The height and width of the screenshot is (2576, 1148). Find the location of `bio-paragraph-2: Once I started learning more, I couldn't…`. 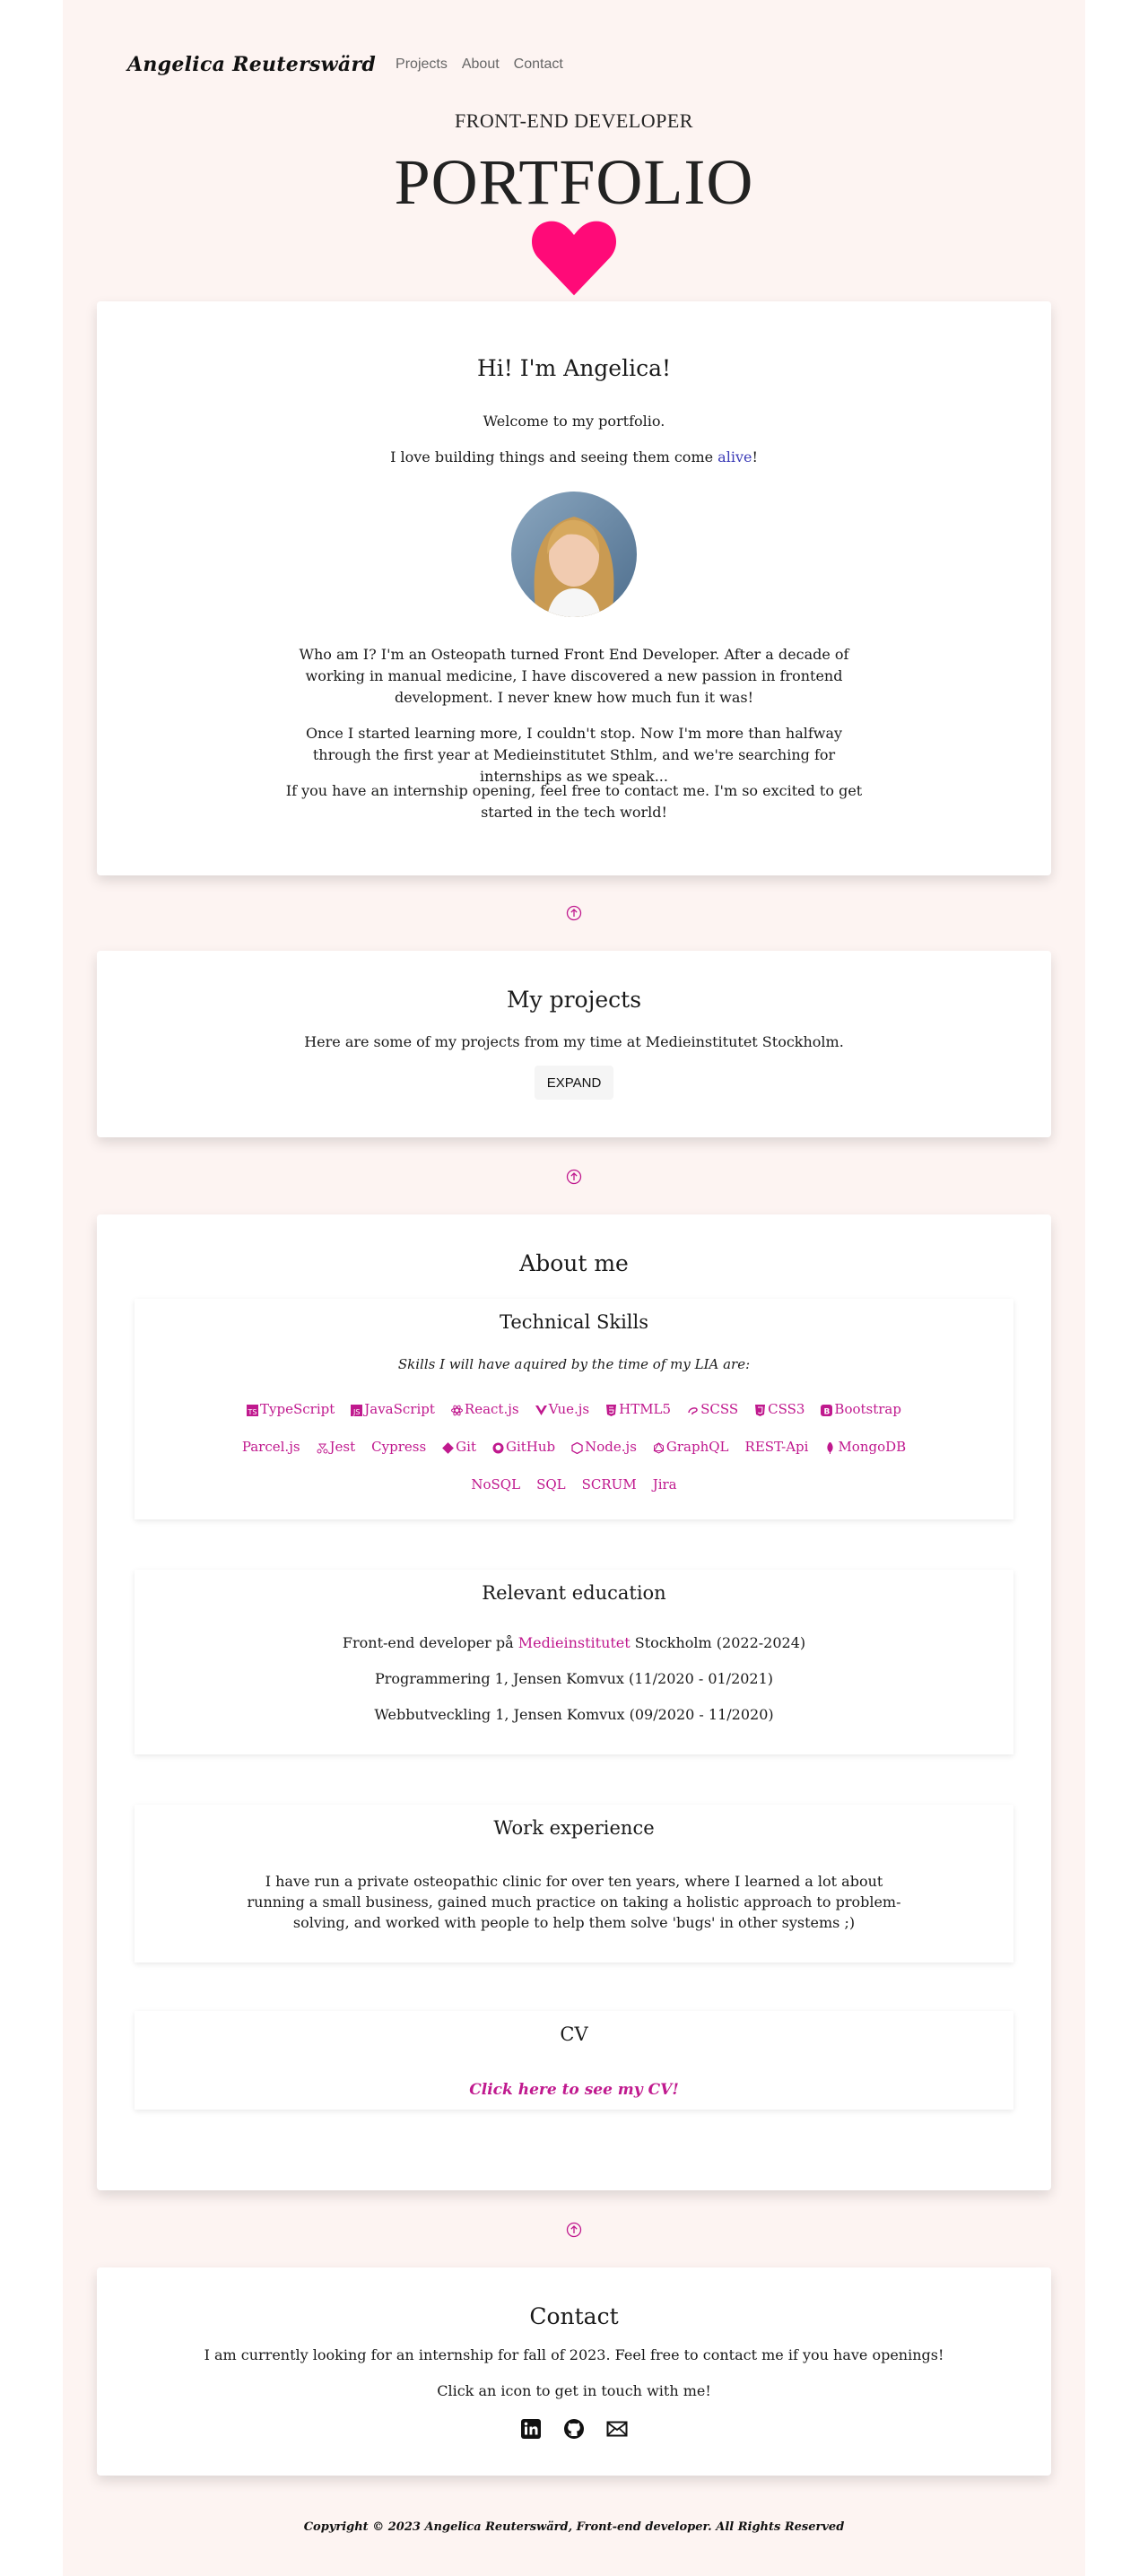

bio-paragraph-2: Once I started learning more, I couldn't… is located at coordinates (574, 755).